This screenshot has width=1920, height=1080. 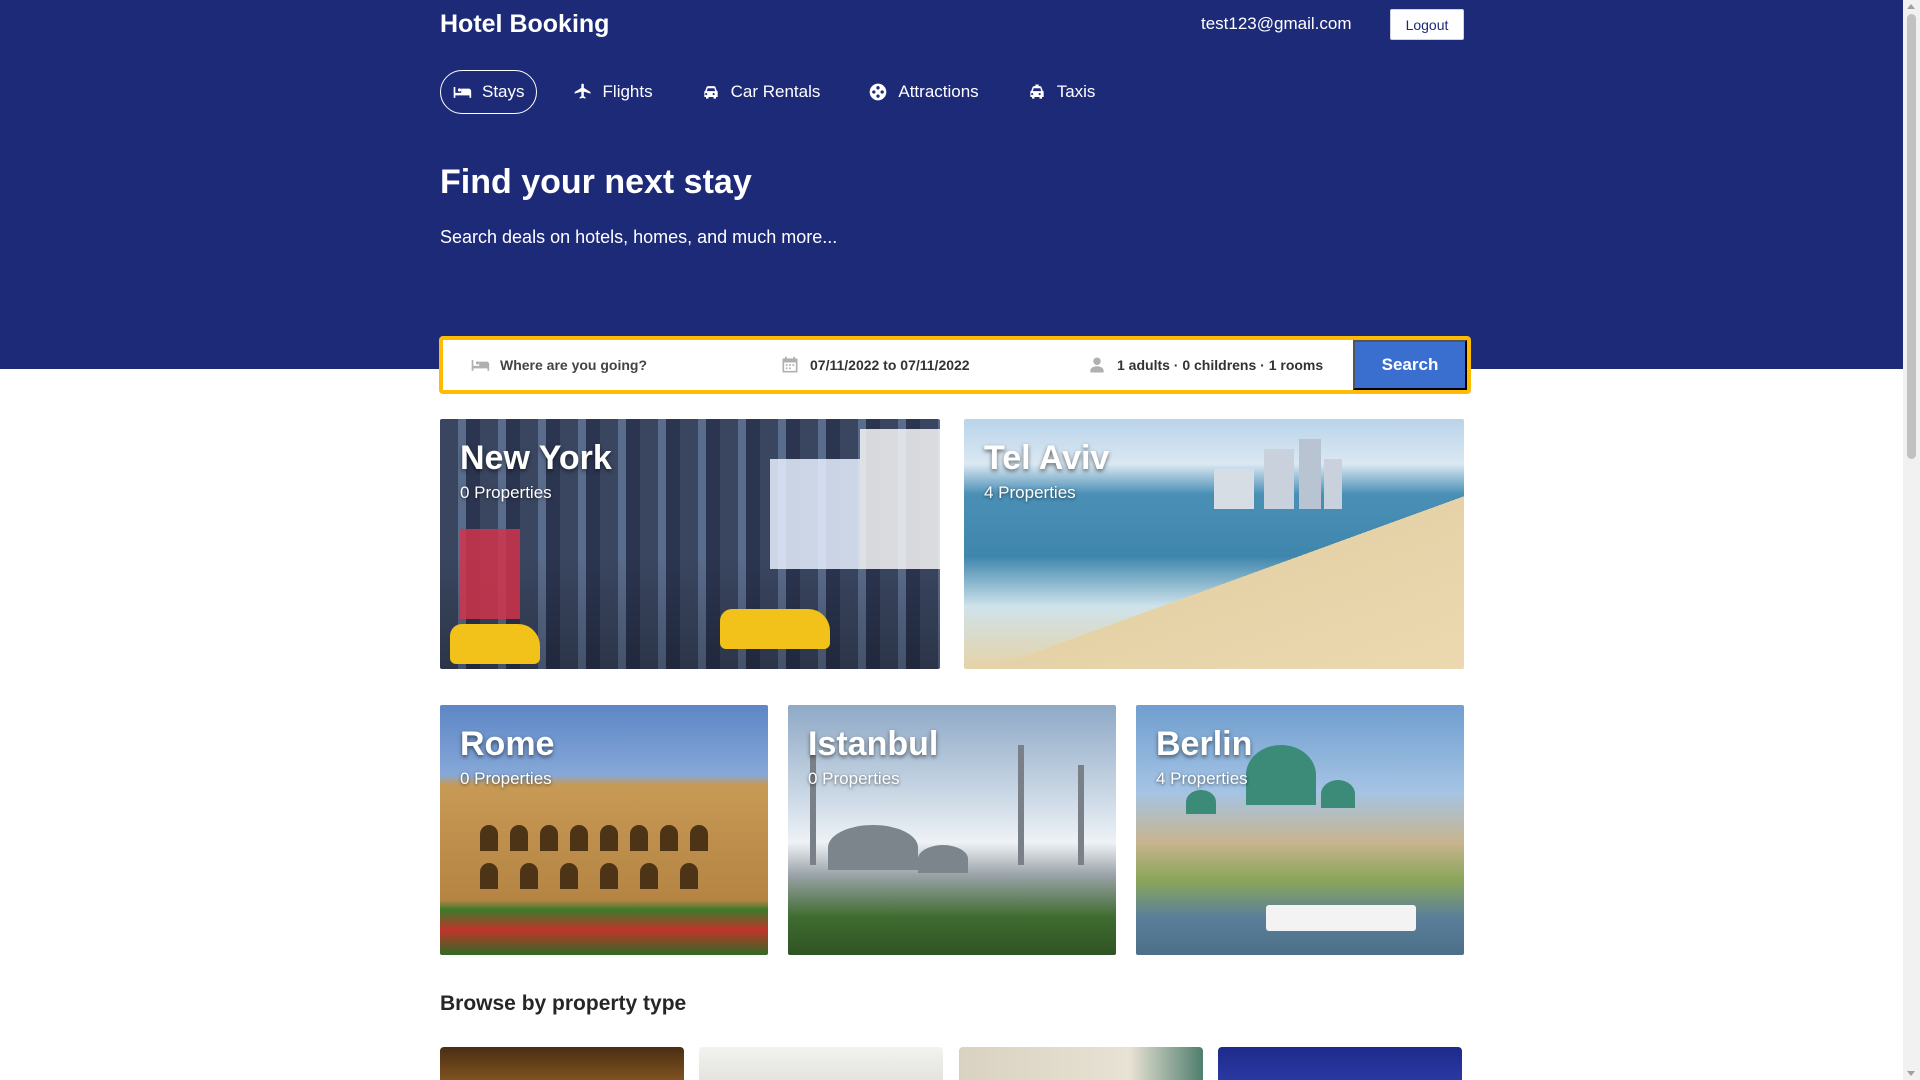 What do you see at coordinates (1427, 24) in the screenshot?
I see `logout-button: Logout` at bounding box center [1427, 24].